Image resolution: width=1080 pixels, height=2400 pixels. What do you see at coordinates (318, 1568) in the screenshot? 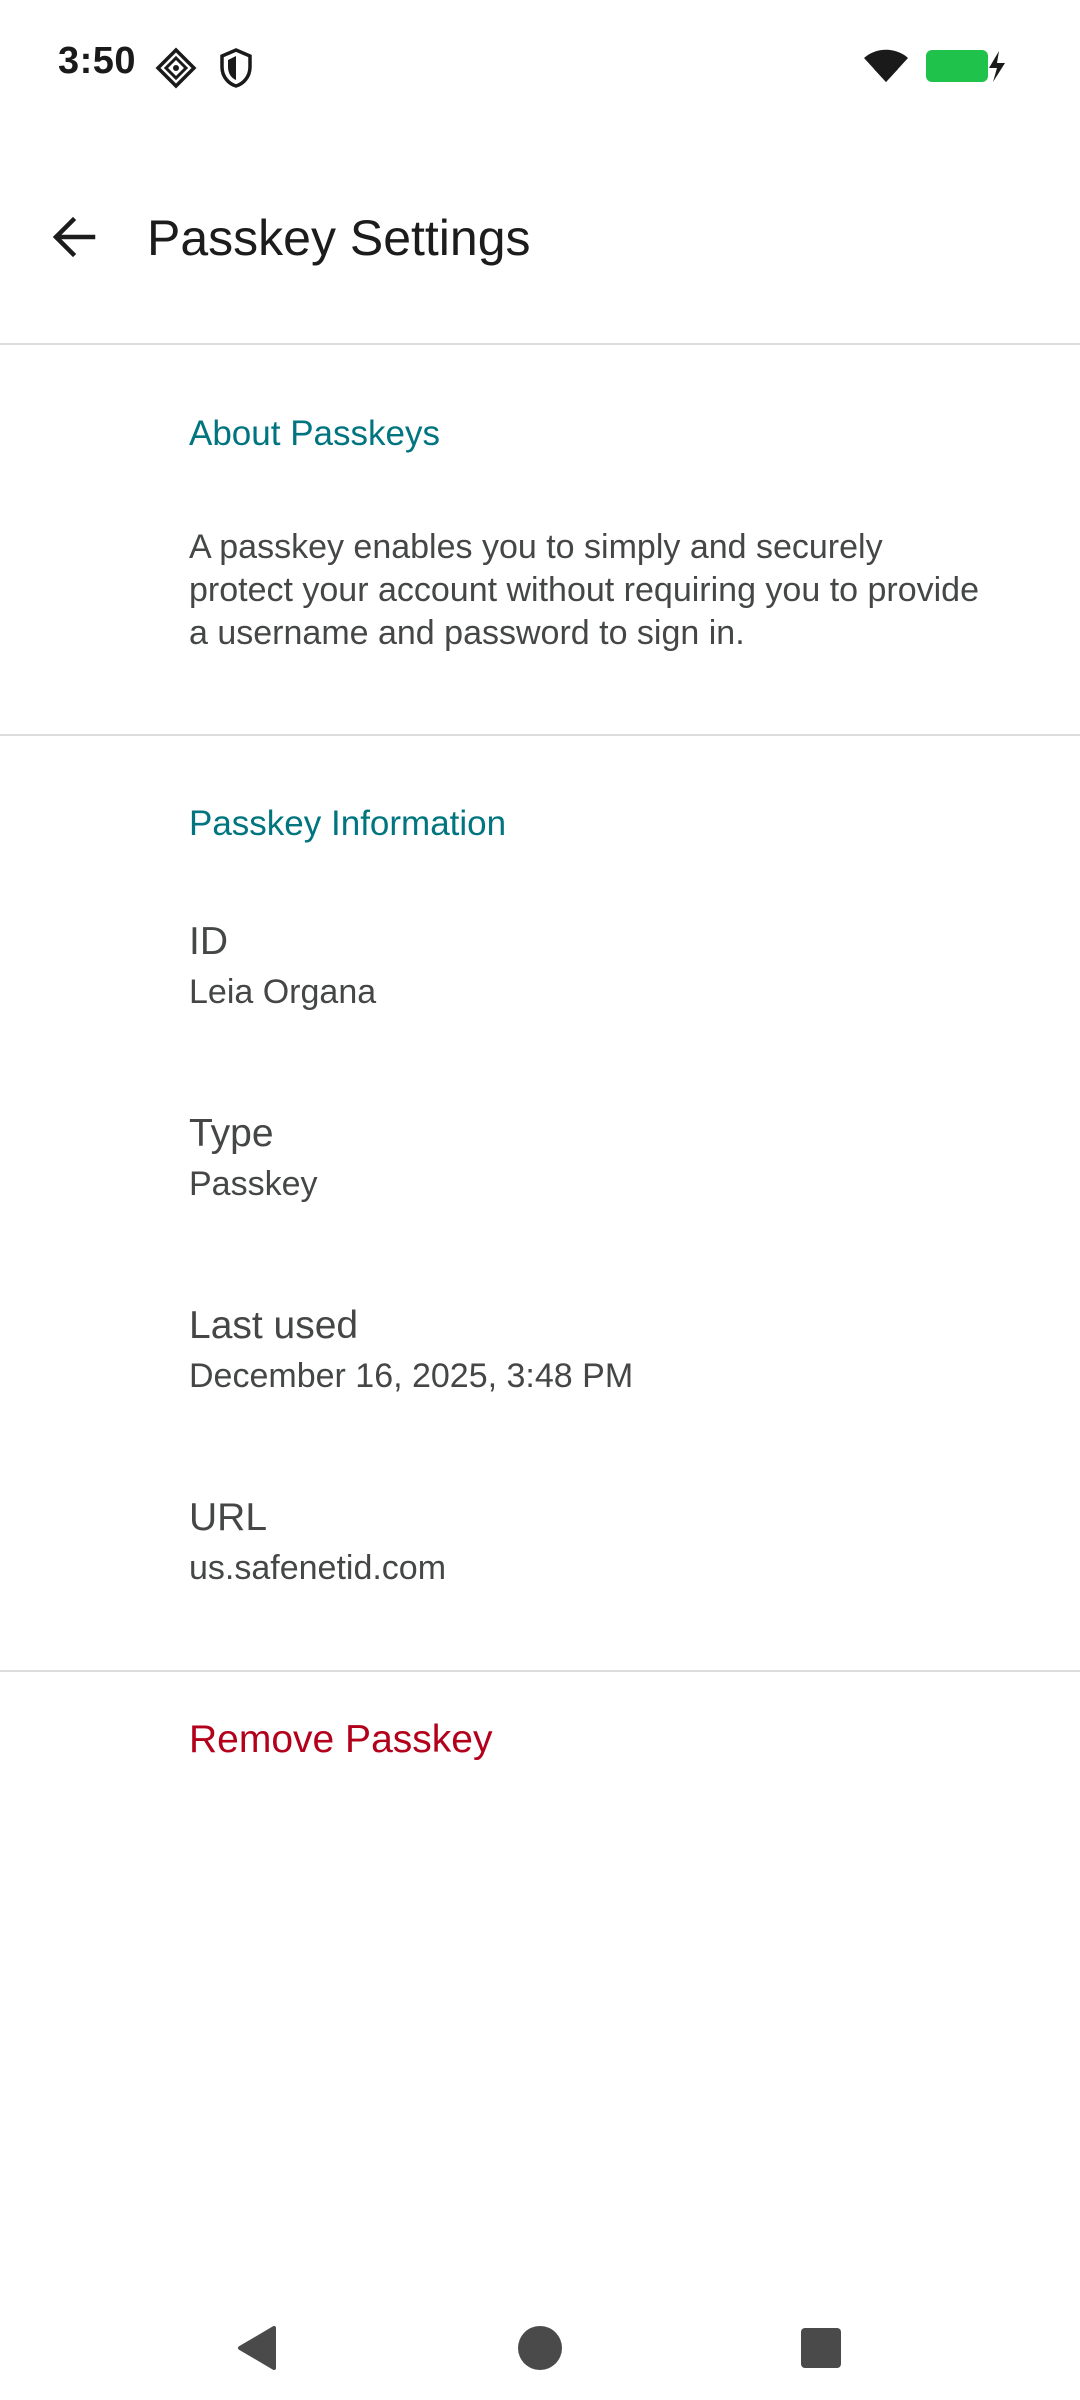
I see `info-value: us.safenetid.com` at bounding box center [318, 1568].